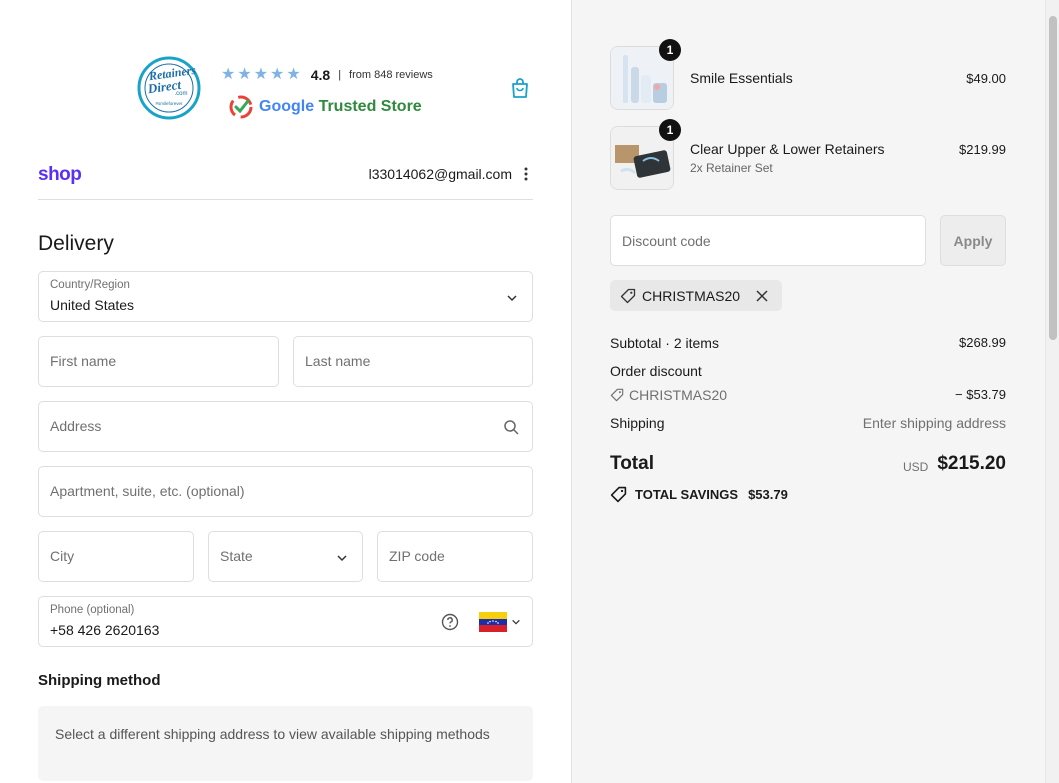 The width and height of the screenshot is (1059, 783). Describe the element at coordinates (285, 180) in the screenshot. I see `shop-account-bar: shop l33014062@gmail.com` at that location.